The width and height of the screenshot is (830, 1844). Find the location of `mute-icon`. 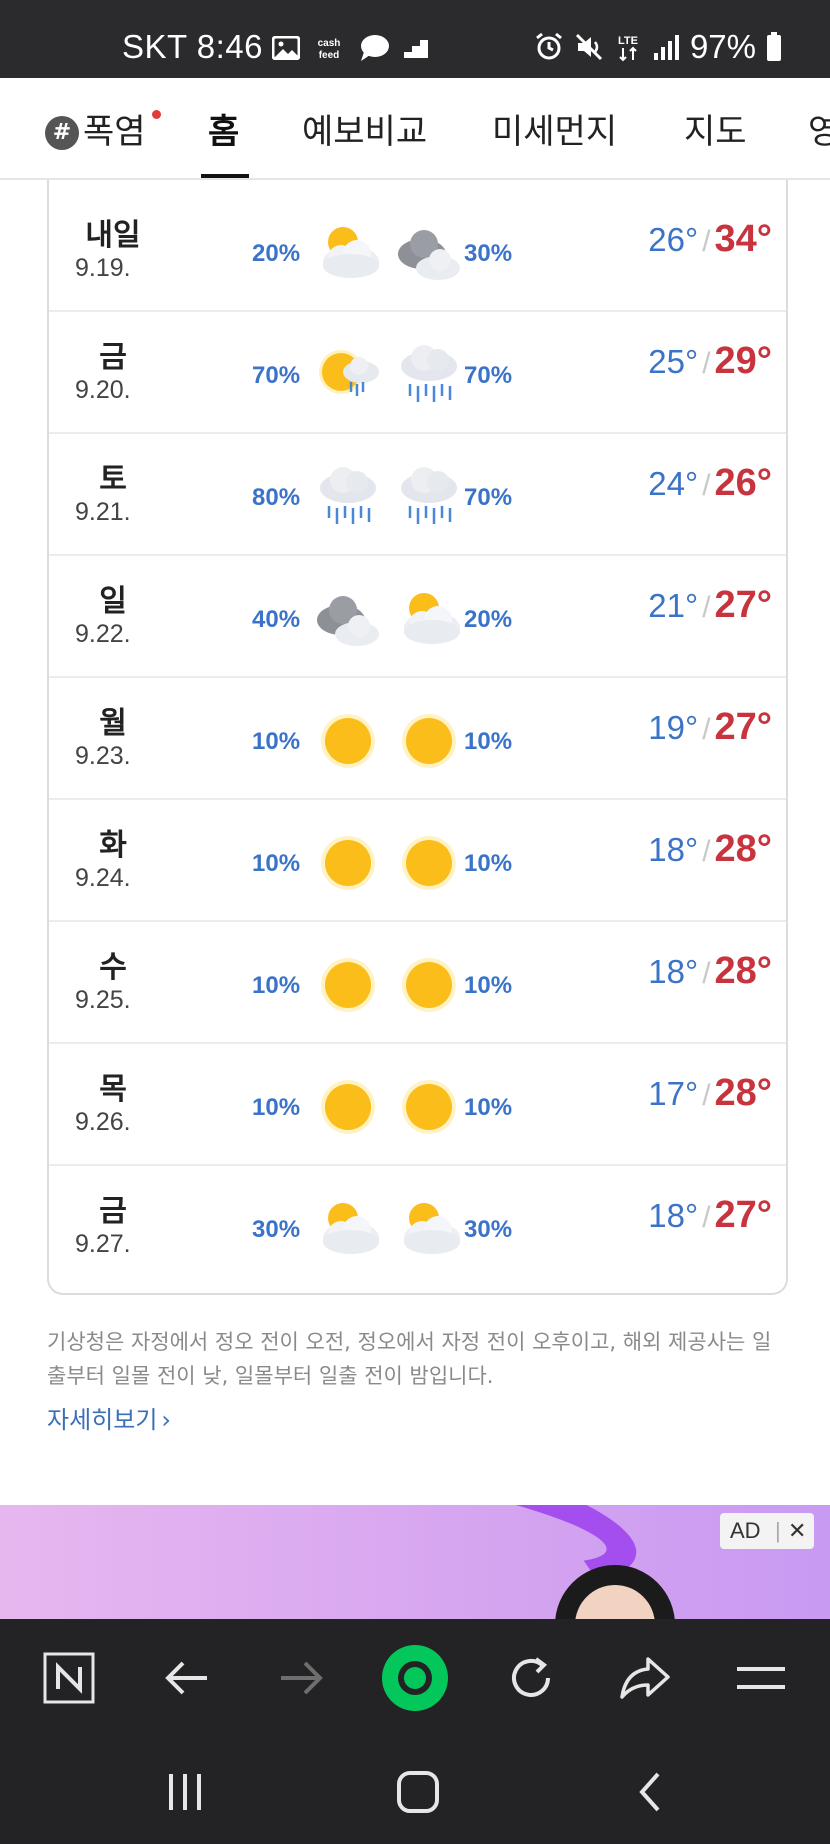

mute-icon is located at coordinates (588, 47).